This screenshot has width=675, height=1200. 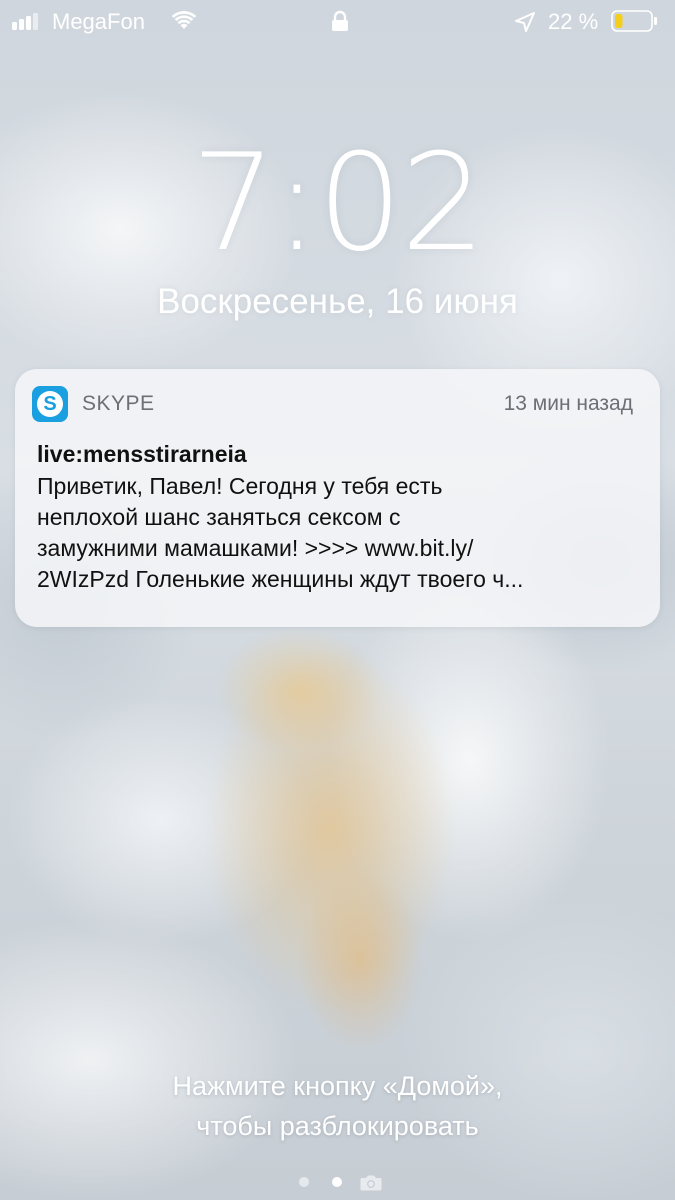 I want to click on notification-app-name: SKYPE, so click(x=118, y=403).